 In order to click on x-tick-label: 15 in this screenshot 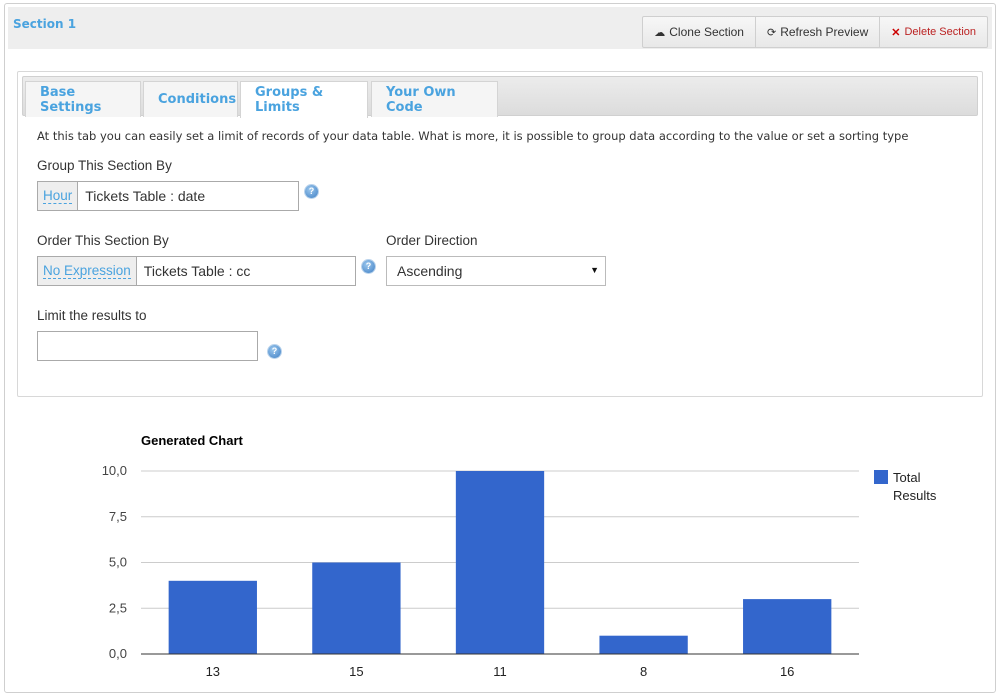, I will do `click(356, 671)`.